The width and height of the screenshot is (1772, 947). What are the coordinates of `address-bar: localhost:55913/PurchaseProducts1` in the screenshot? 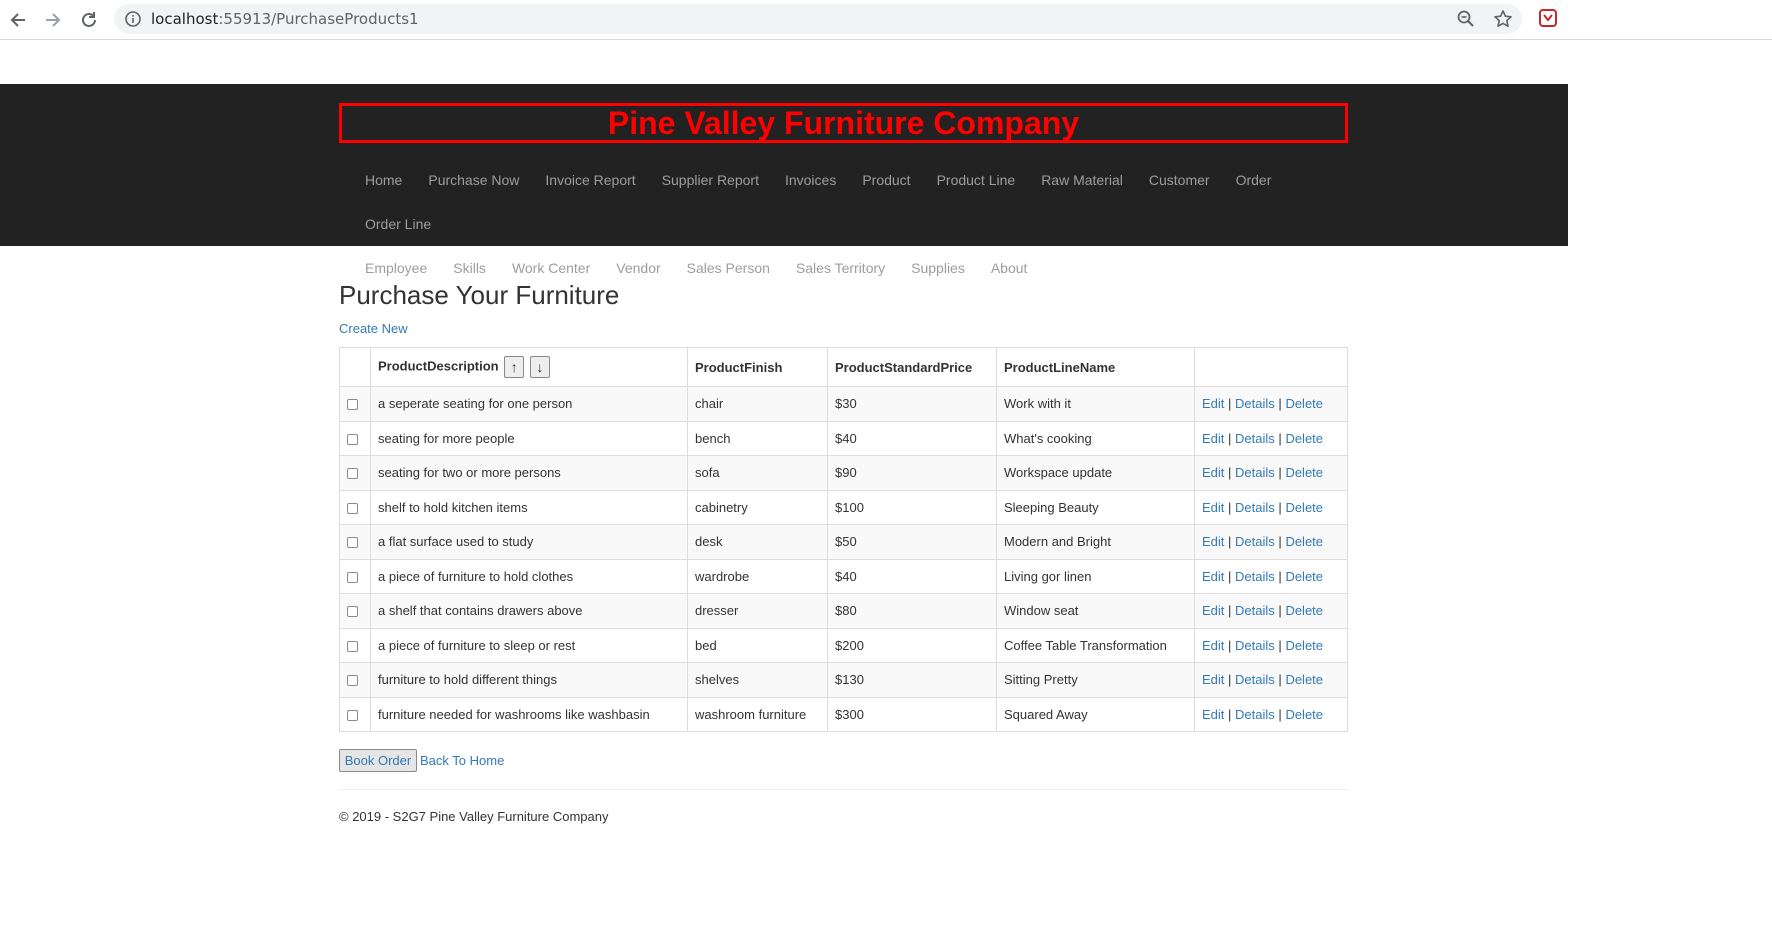 It's located at (818, 19).